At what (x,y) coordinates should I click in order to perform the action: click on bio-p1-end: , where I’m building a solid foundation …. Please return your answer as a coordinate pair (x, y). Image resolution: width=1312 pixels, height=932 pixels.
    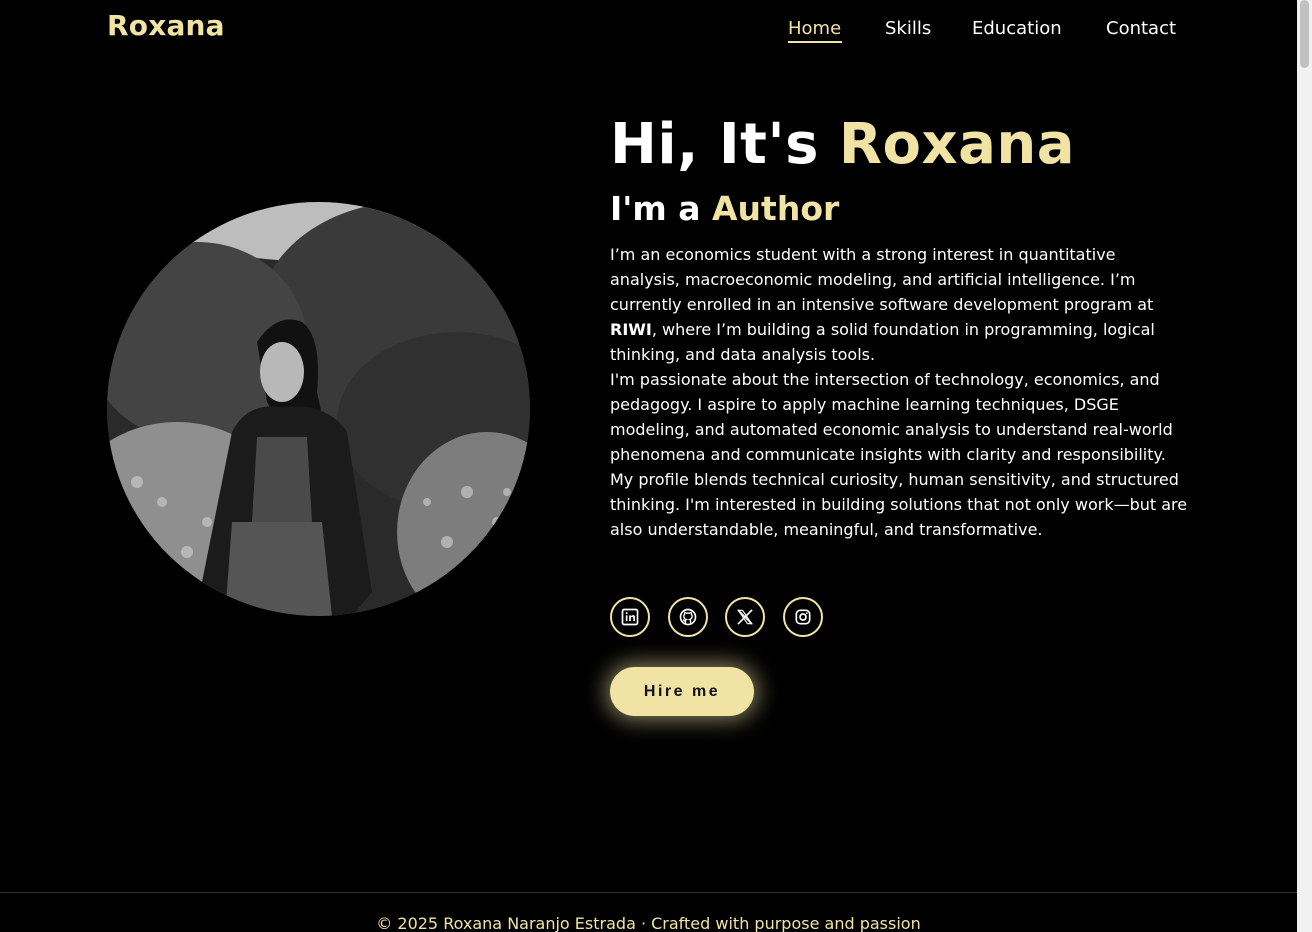
    Looking at the image, I should click on (882, 342).